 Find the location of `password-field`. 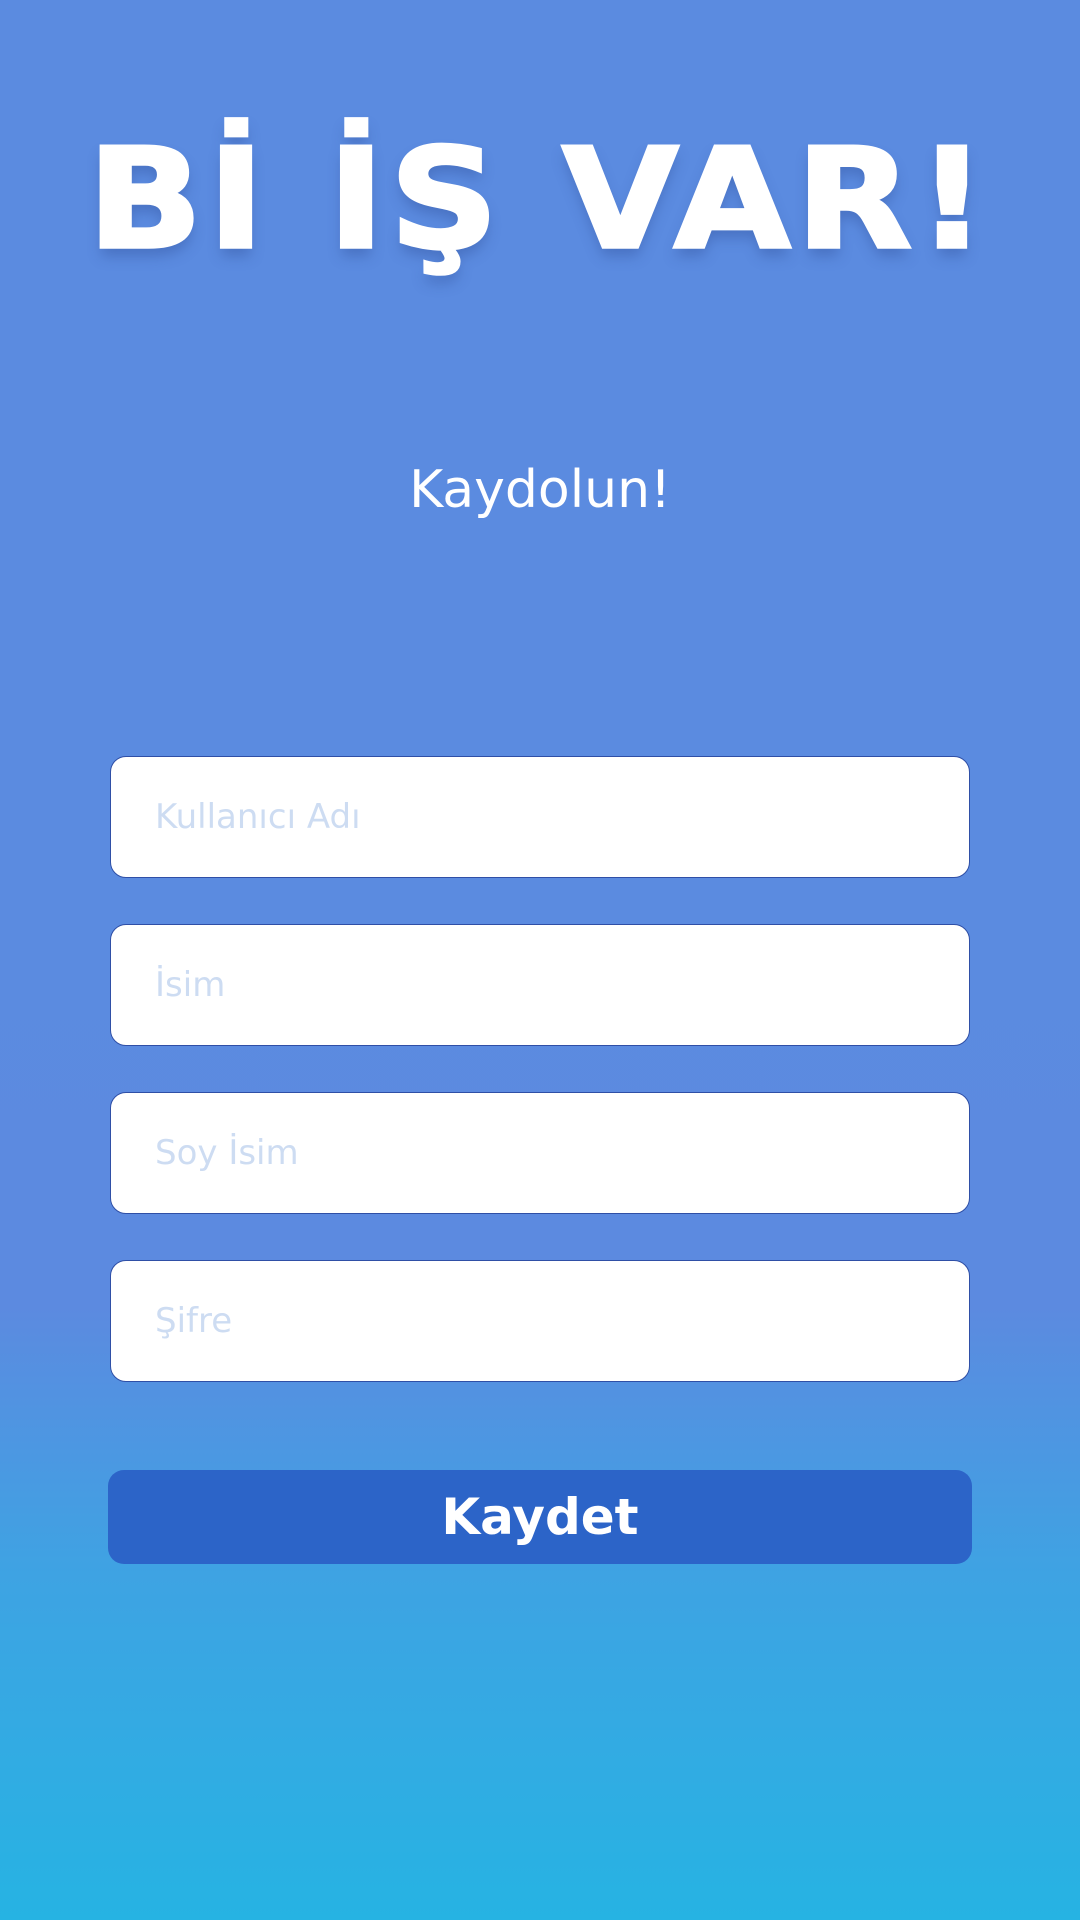

password-field is located at coordinates (540, 1321).